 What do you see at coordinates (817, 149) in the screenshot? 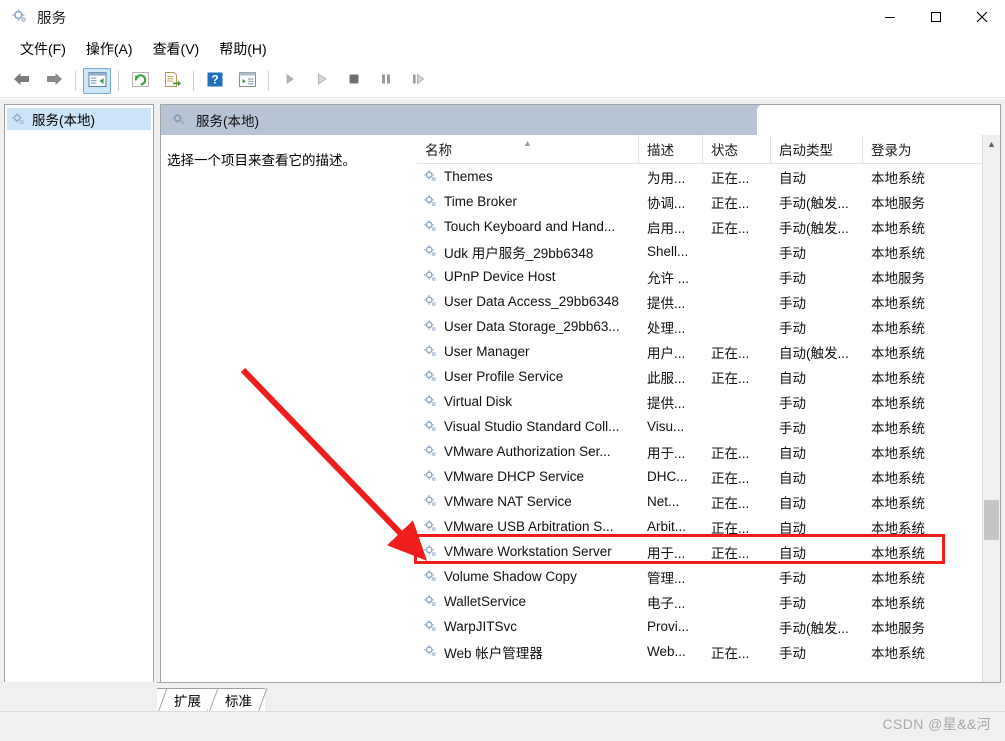
I see `column-header-startup-type: 启动类型` at bounding box center [817, 149].